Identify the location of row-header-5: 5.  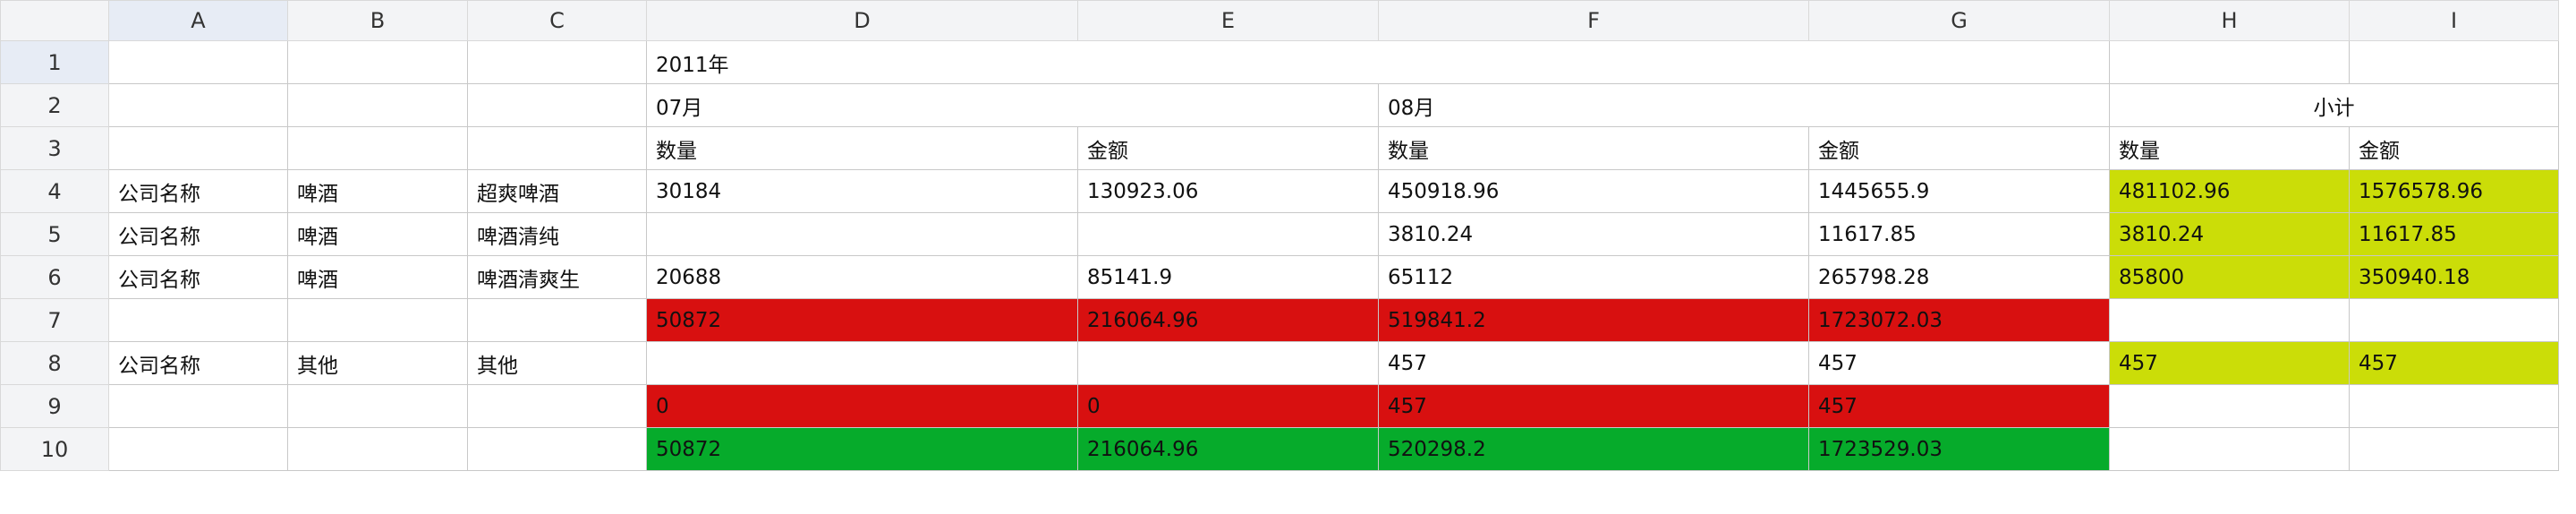
(54, 234).